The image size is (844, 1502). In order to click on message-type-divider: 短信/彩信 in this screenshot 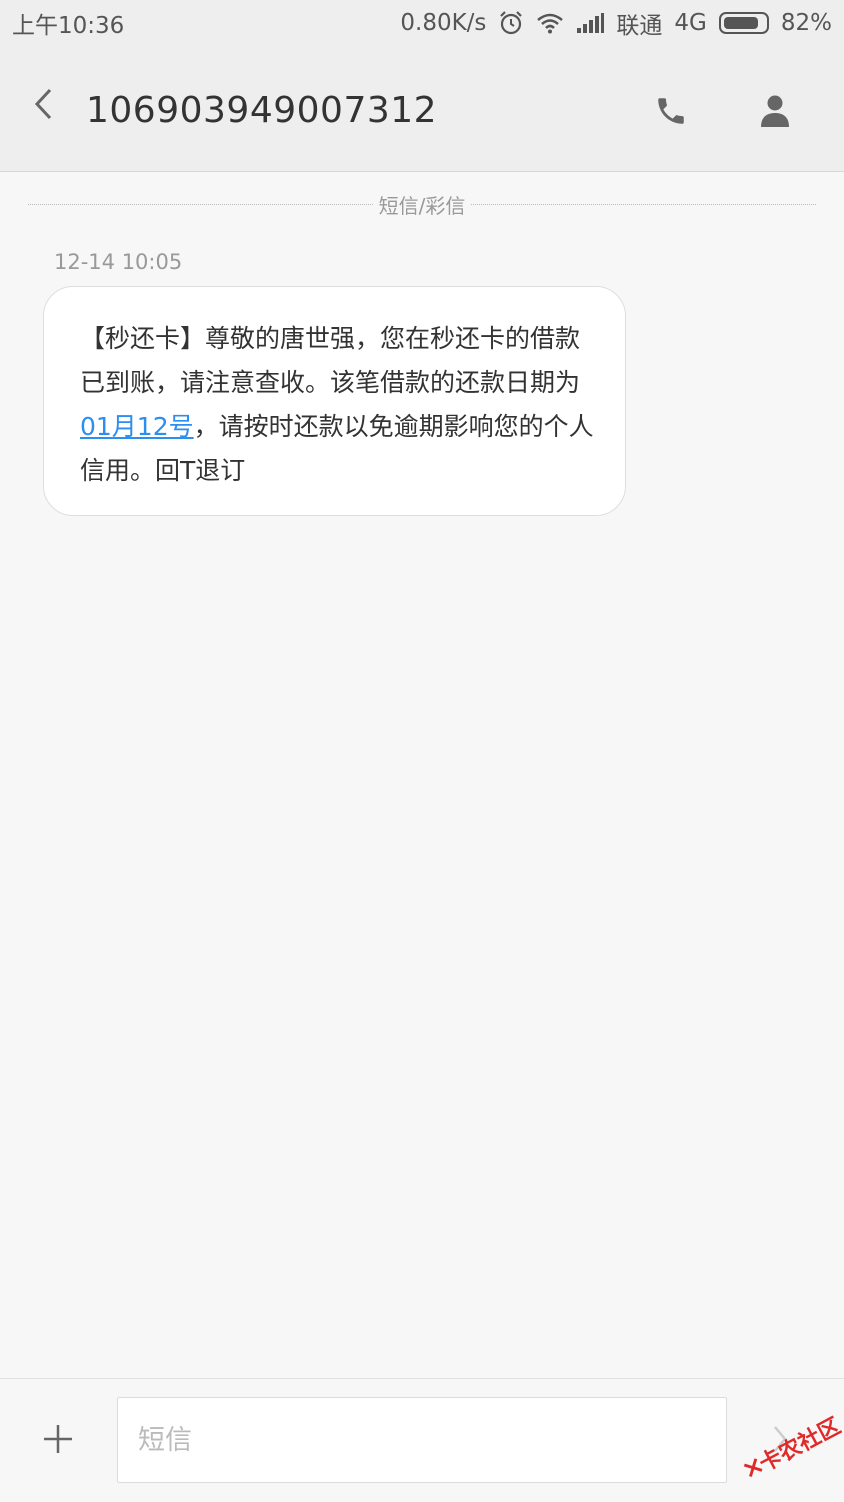, I will do `click(422, 204)`.